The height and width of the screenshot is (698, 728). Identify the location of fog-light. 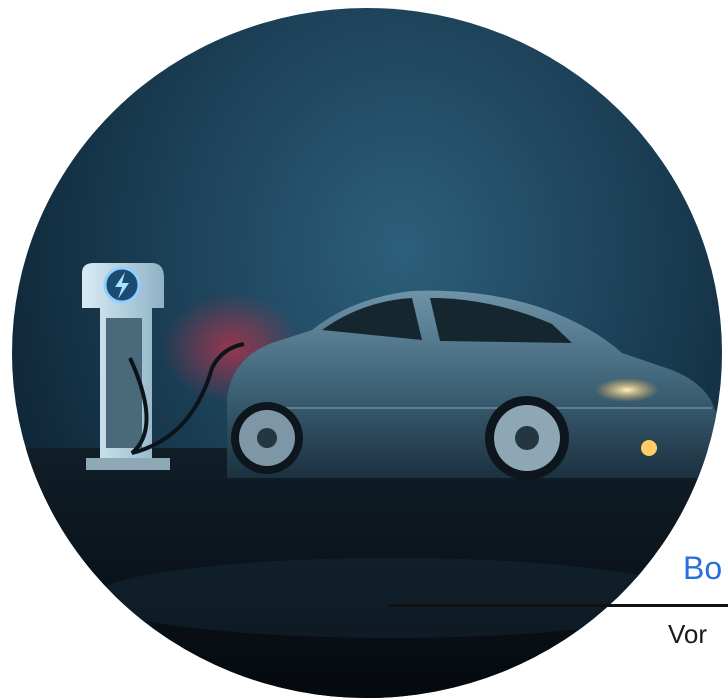
(649, 448).